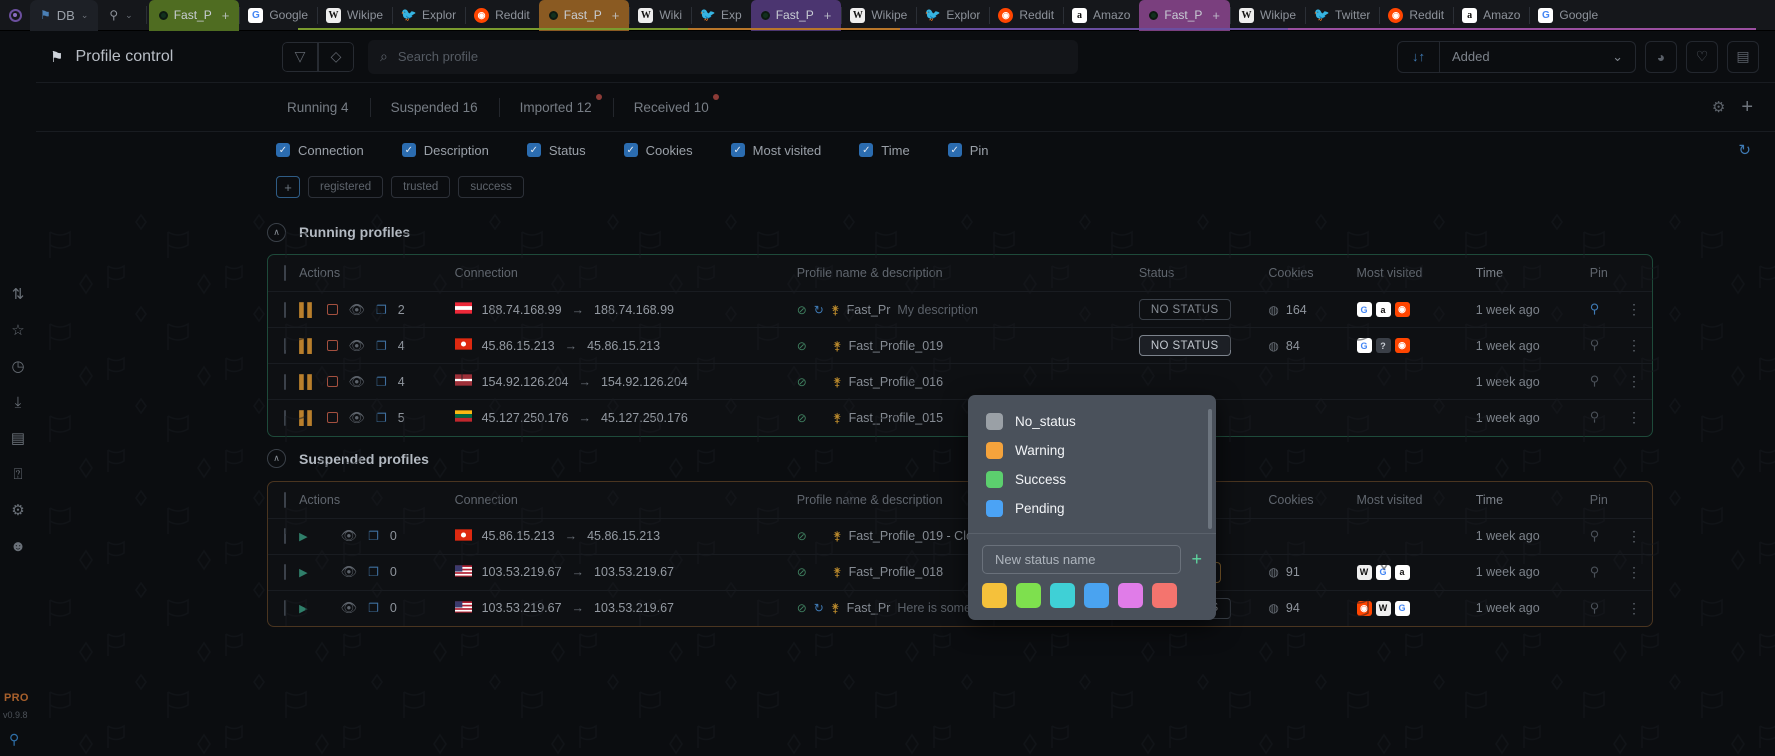  I want to click on people-icon-button: ⚲ ⌄, so click(120, 15).